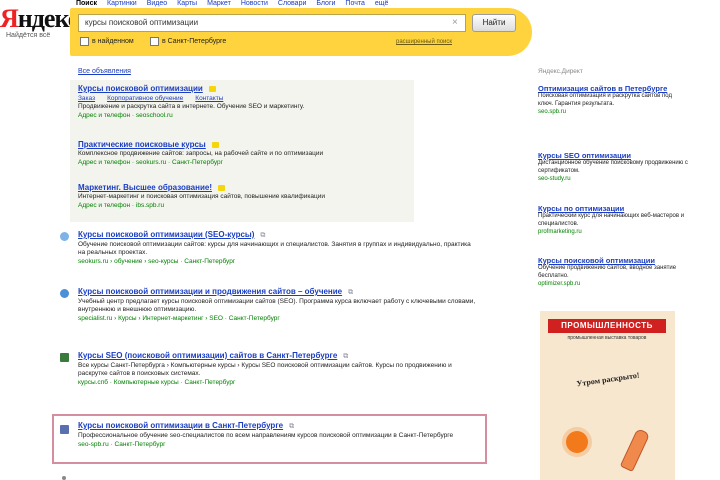 This screenshot has width=720, height=480. I want to click on service-link: Маркет, so click(219, 4).